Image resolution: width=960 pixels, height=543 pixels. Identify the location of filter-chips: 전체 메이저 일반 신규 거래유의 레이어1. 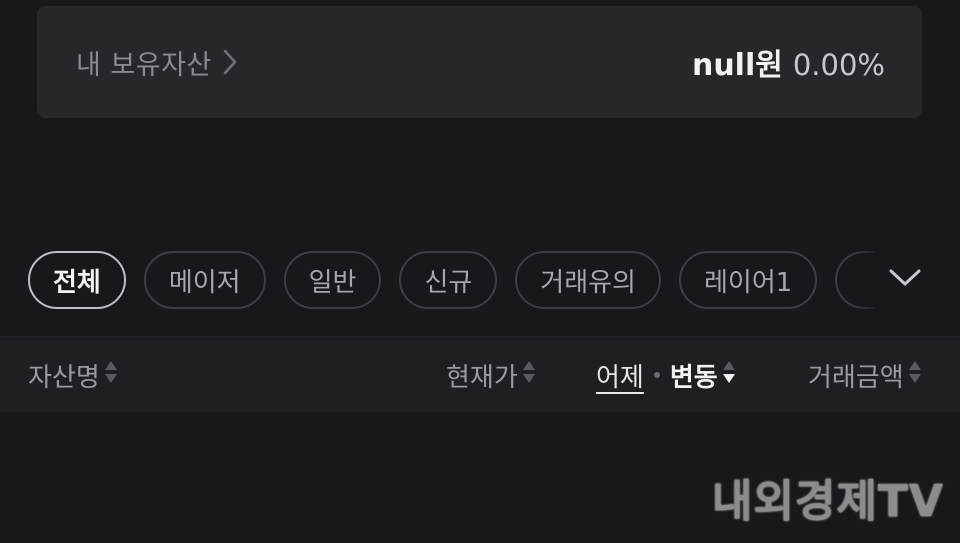
(494, 280).